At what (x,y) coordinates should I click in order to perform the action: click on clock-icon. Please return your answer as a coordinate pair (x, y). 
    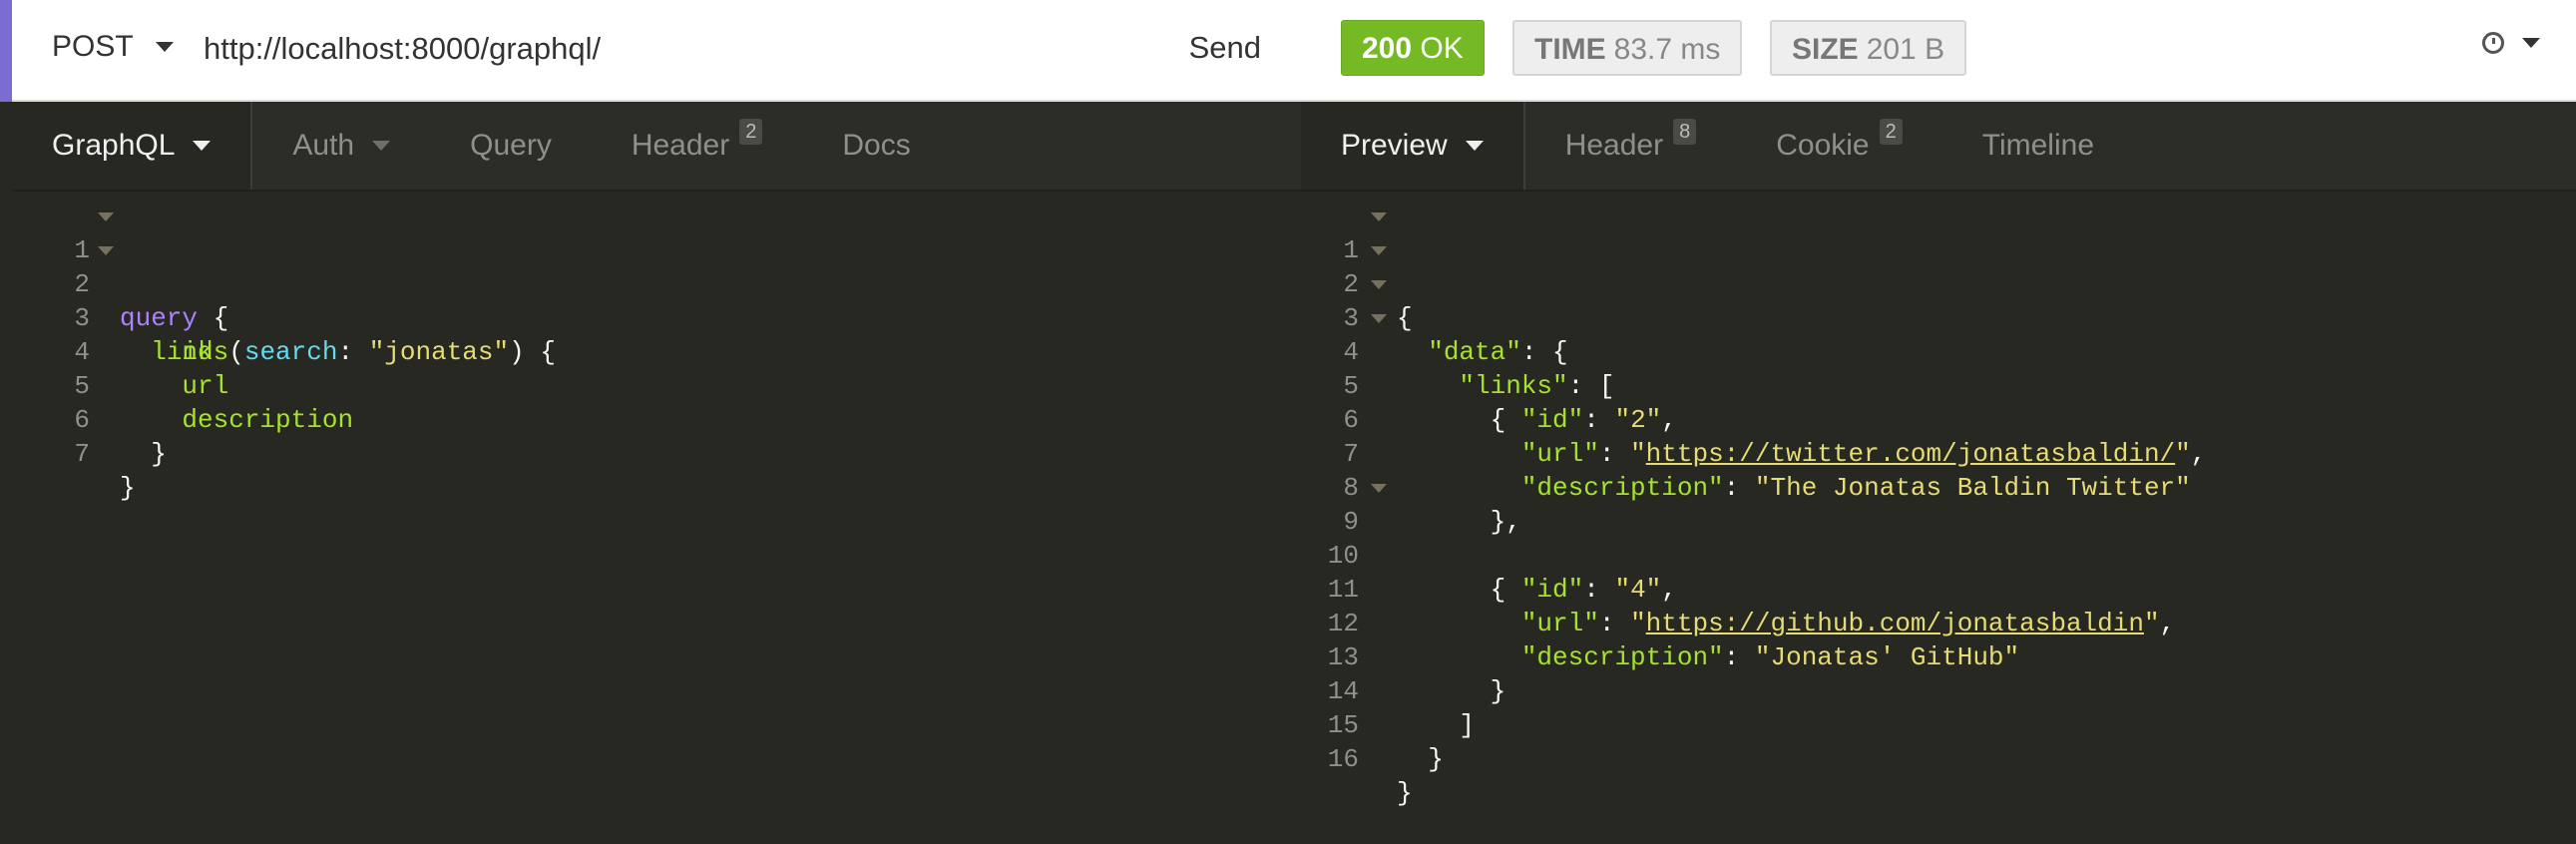
    Looking at the image, I should click on (2493, 43).